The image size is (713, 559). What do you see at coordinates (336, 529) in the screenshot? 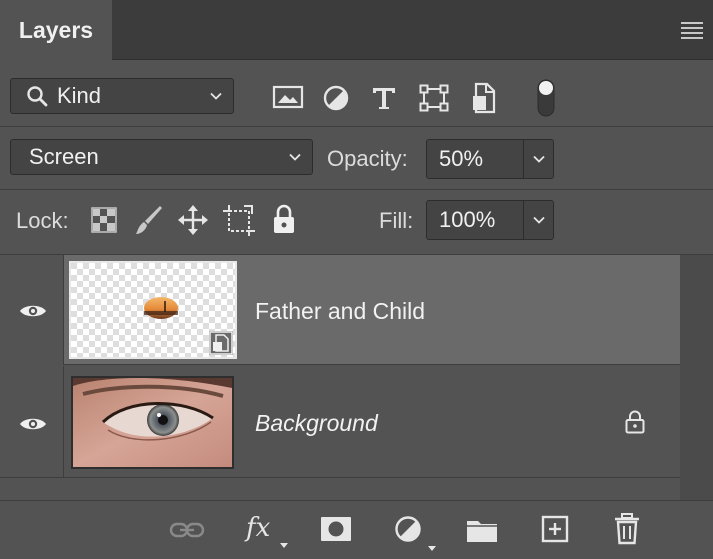
I see `add-mask-icon` at bounding box center [336, 529].